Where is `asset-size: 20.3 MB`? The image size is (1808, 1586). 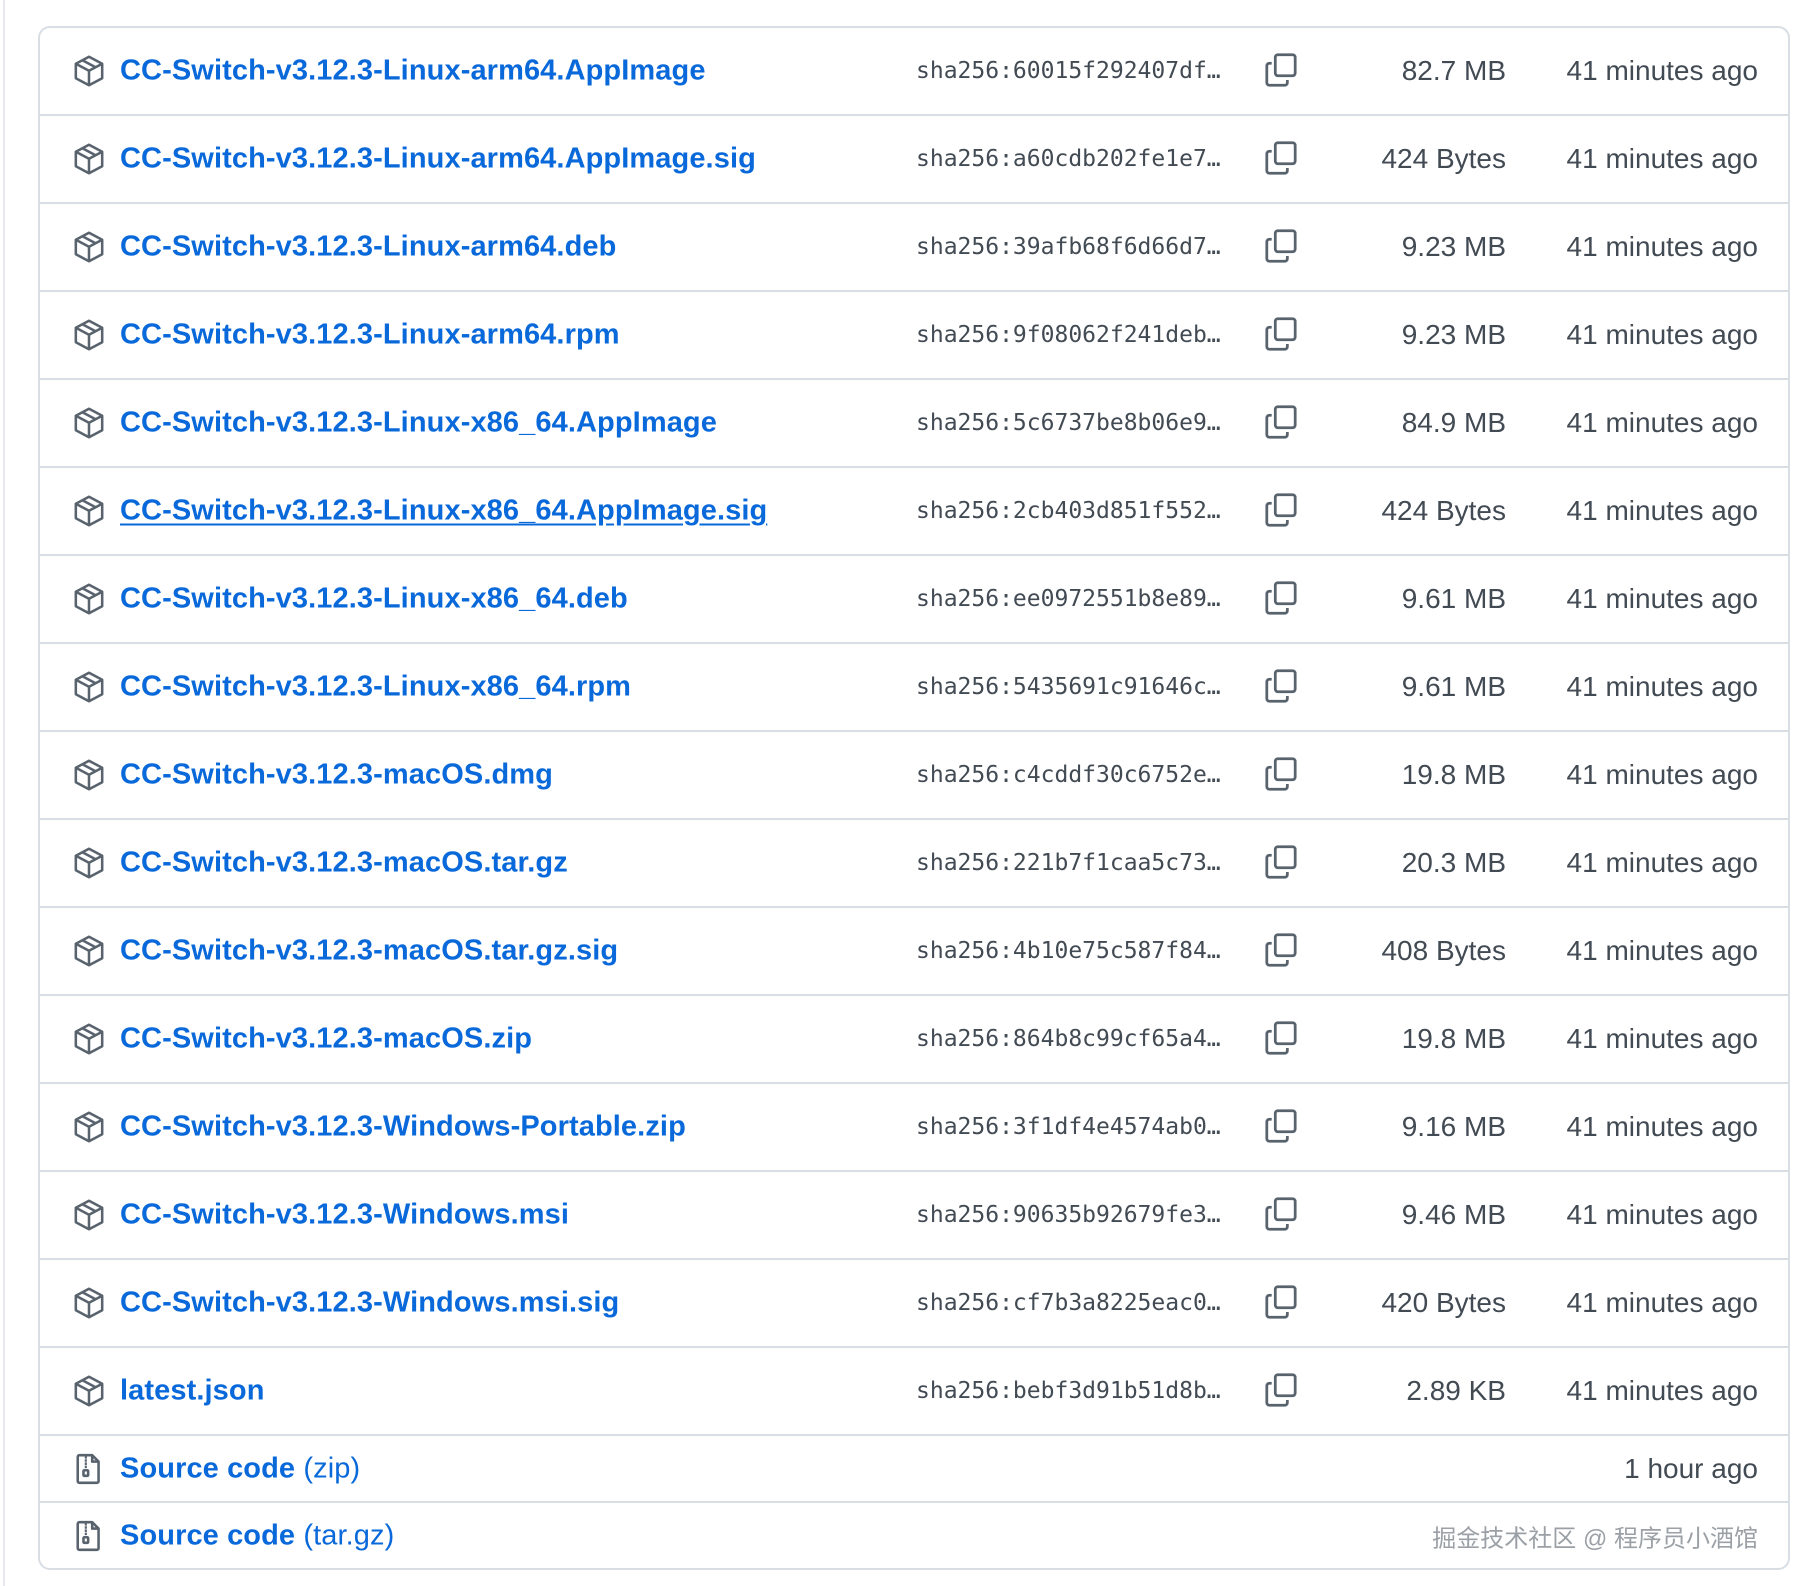 asset-size: 20.3 MB is located at coordinates (1453, 862).